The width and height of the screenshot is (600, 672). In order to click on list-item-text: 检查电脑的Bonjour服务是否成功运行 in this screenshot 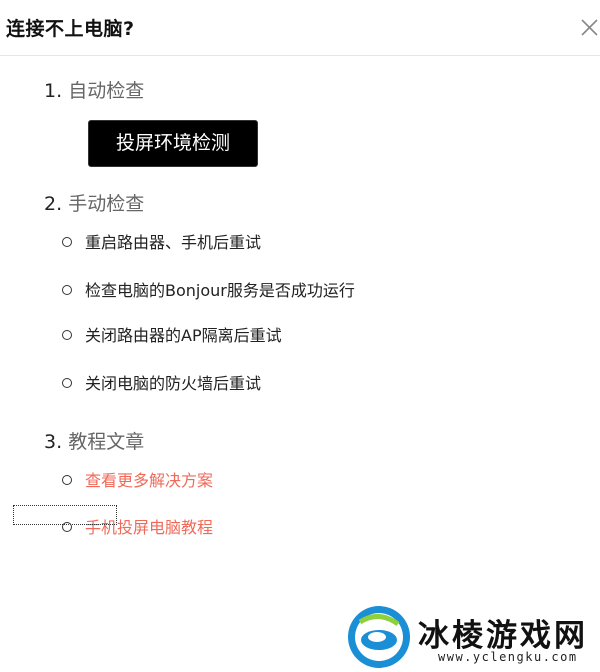, I will do `click(220, 290)`.